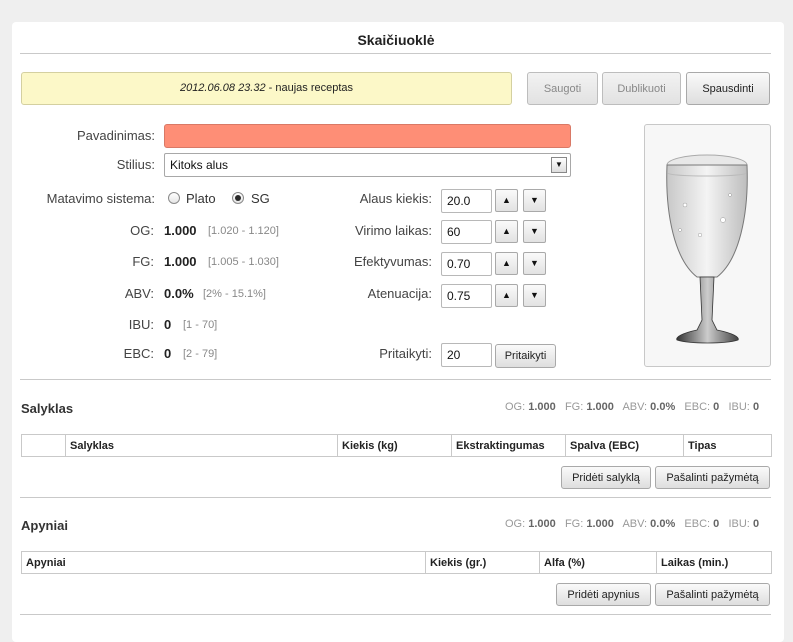 This screenshot has width=793, height=642. I want to click on hops-ibu-value: 0, so click(756, 524).